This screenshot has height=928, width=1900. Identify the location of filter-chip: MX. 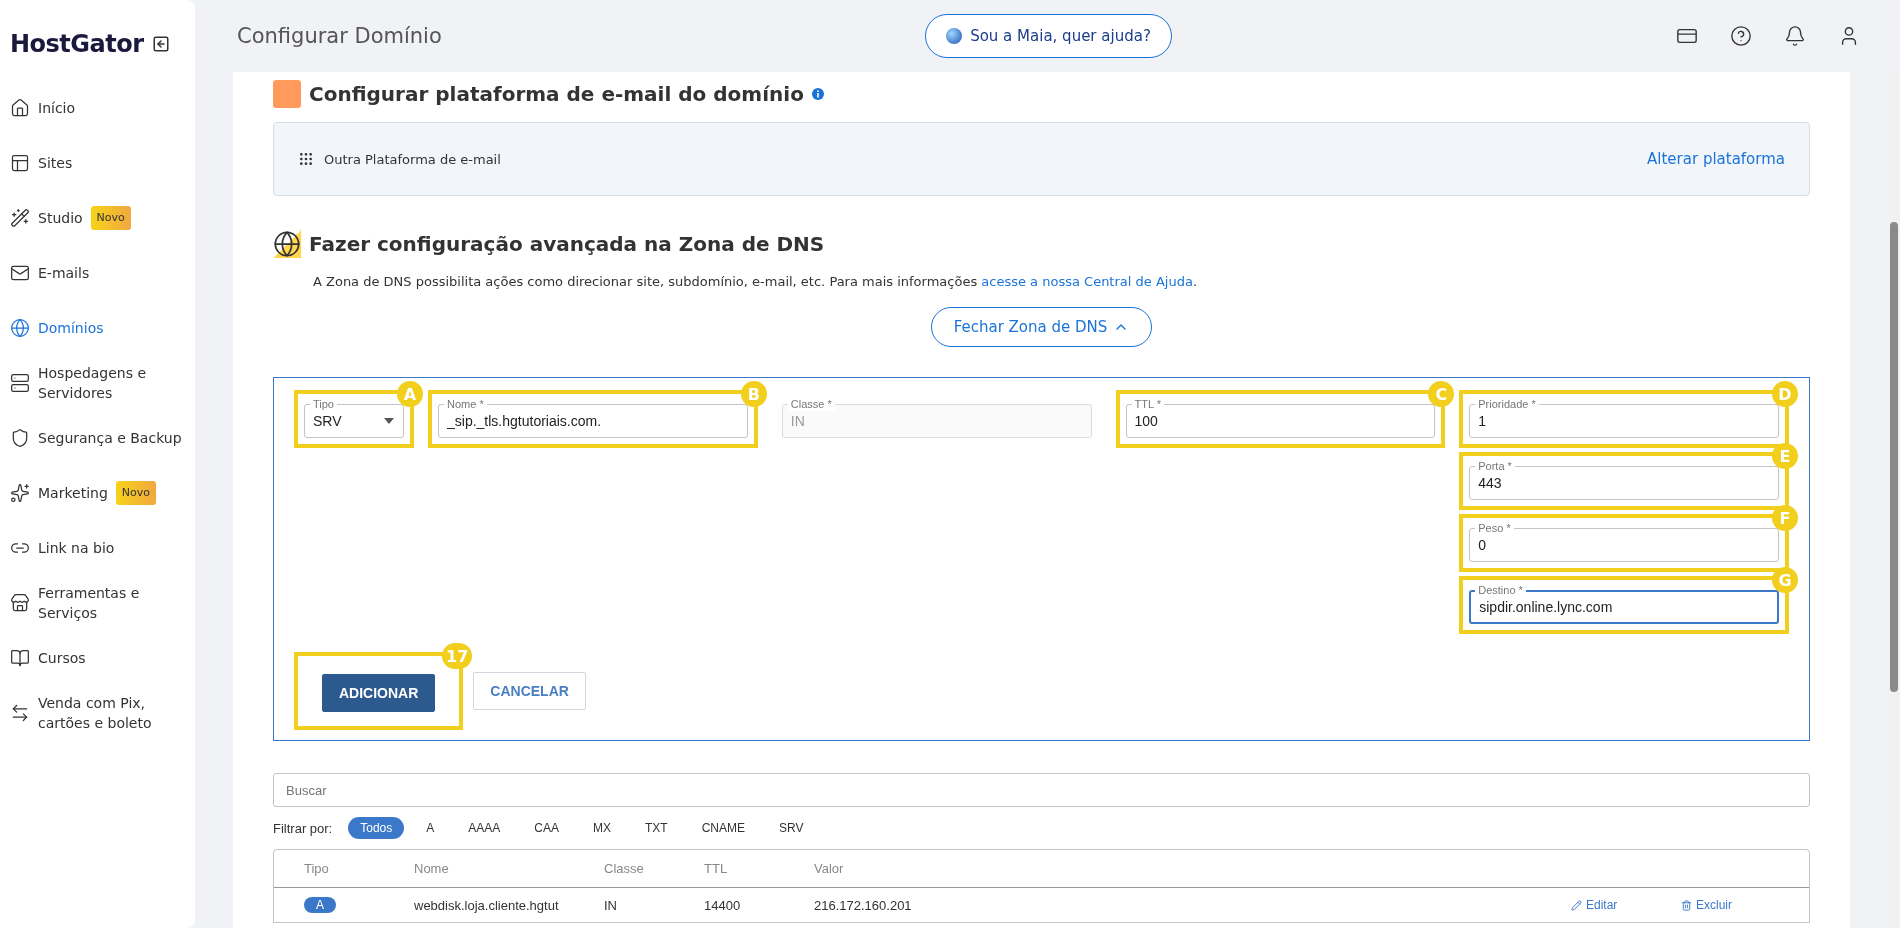
(602, 828).